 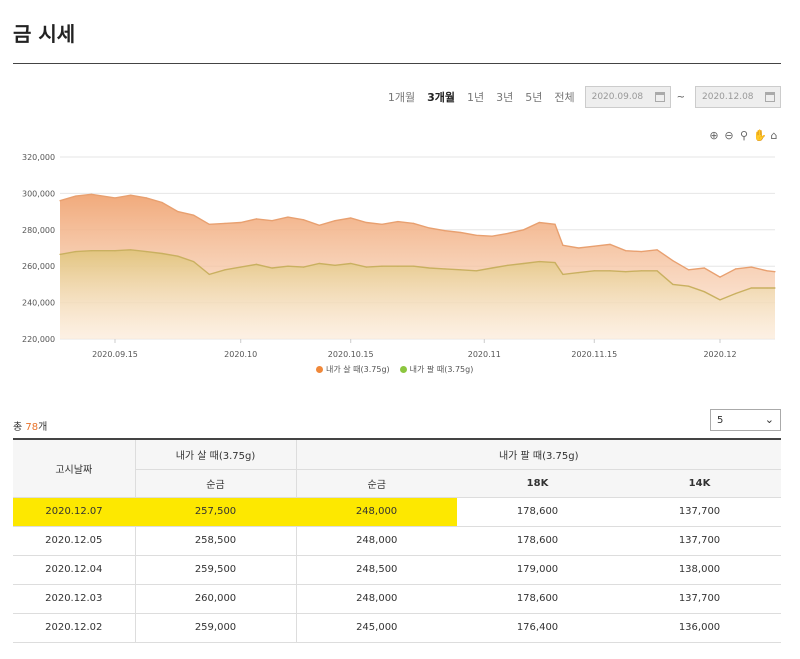 I want to click on cell-14k: 137,700, so click(x=699, y=541).